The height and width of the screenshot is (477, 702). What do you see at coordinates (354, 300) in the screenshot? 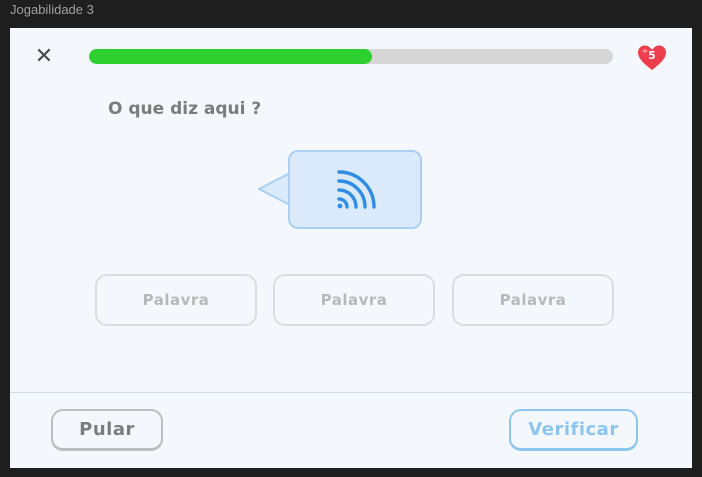
I see `word-option-2: Palavra` at bounding box center [354, 300].